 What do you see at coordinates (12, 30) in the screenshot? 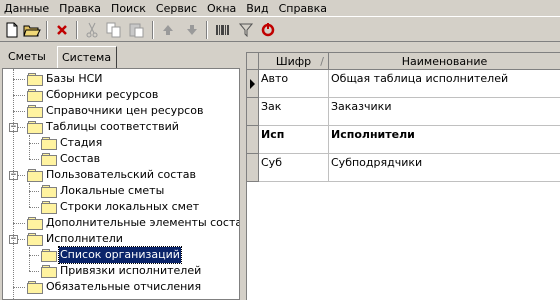
I see `new-document-icon` at bounding box center [12, 30].